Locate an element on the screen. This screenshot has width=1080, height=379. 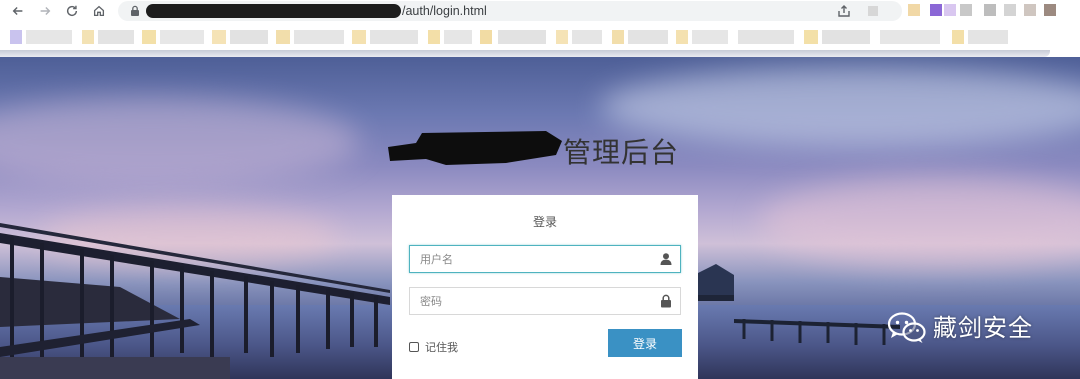
redacted-domain is located at coordinates (273, 11).